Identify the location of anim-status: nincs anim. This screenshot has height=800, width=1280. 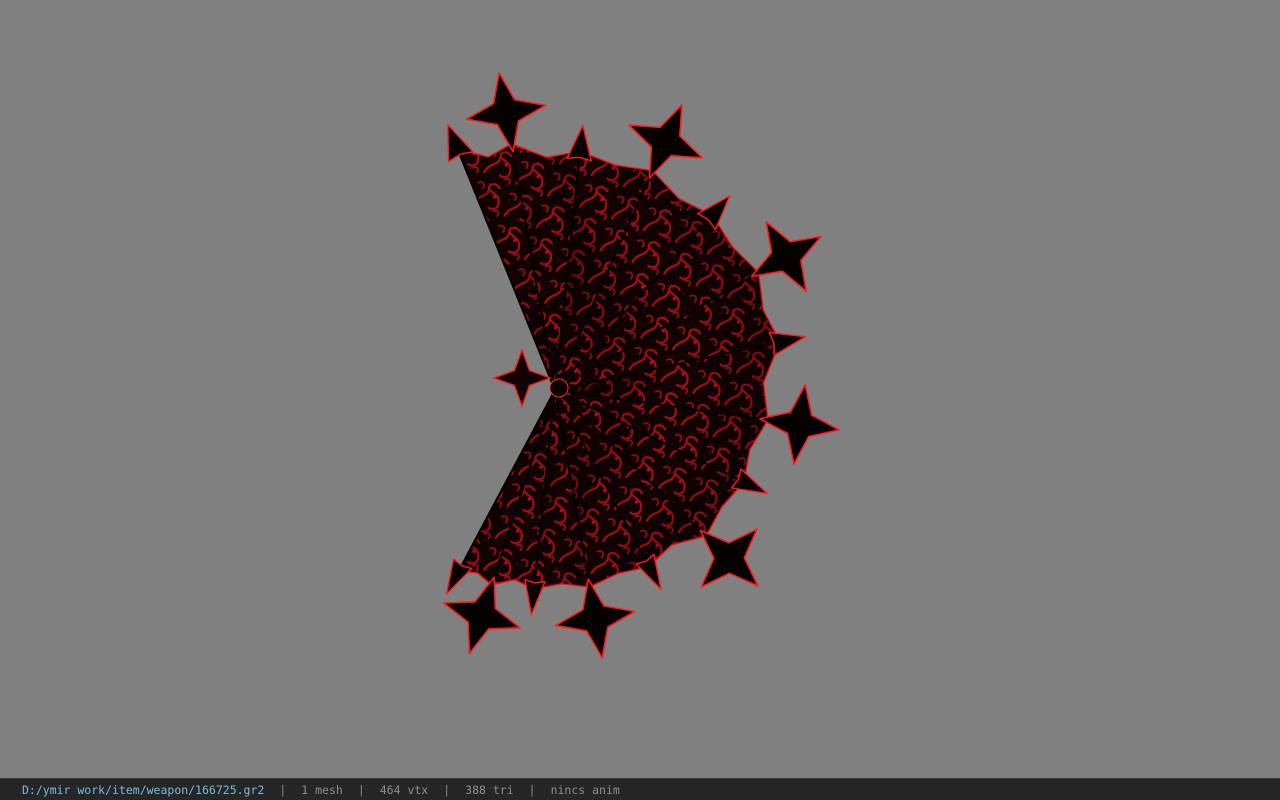
(585, 789).